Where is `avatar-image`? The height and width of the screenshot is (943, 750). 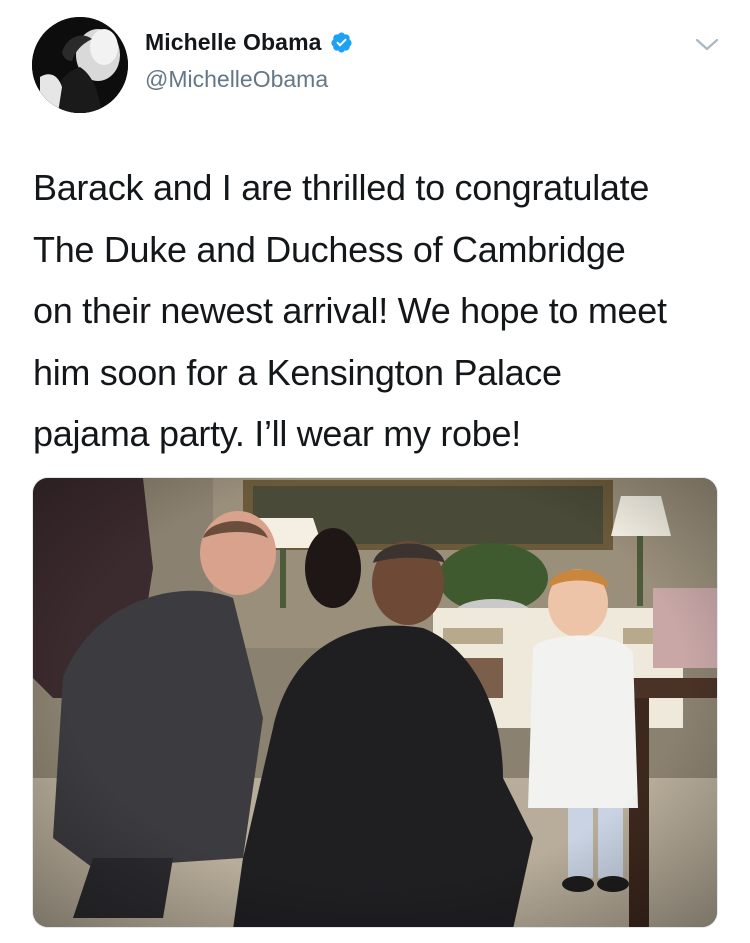
avatar-image is located at coordinates (80, 65).